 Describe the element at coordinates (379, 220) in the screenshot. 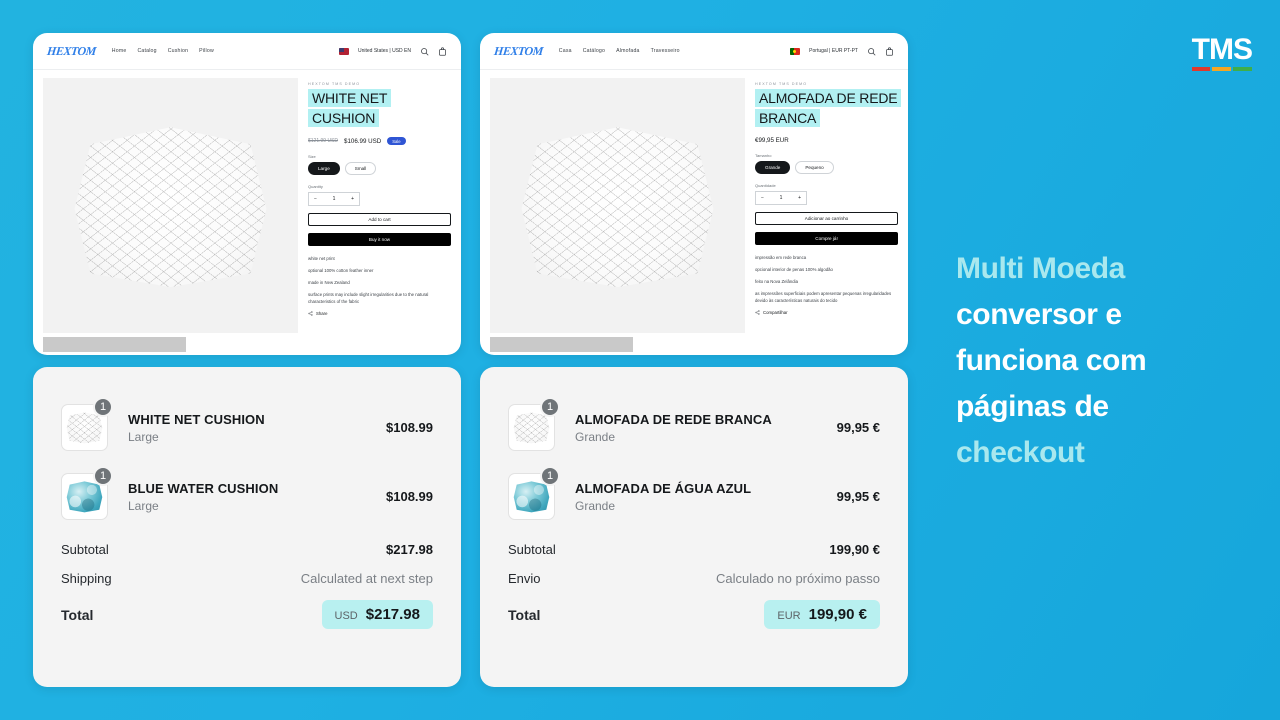

I see `add-to-cart-button-en: Add to cart` at that location.